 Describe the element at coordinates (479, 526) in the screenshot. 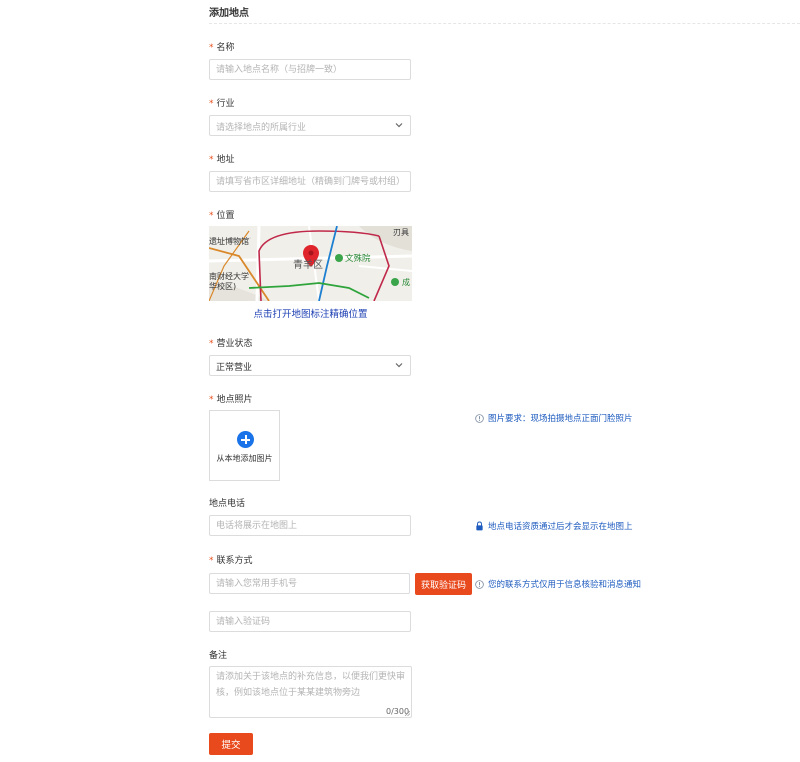

I see `lock-icon` at that location.